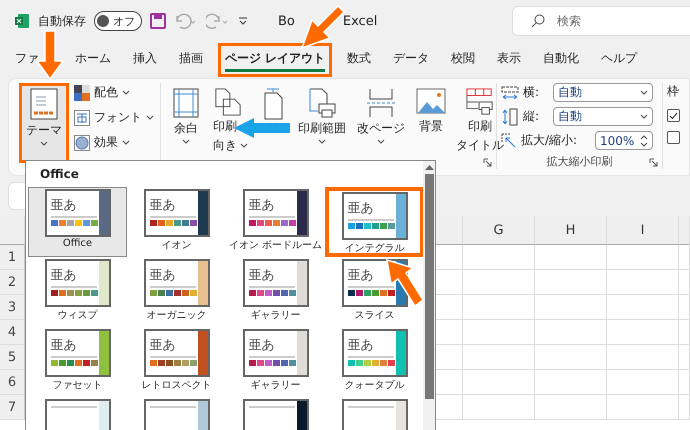 Image resolution: width=690 pixels, height=430 pixels. I want to click on page-setup-button: 印刷 タイトル, so click(480, 121).